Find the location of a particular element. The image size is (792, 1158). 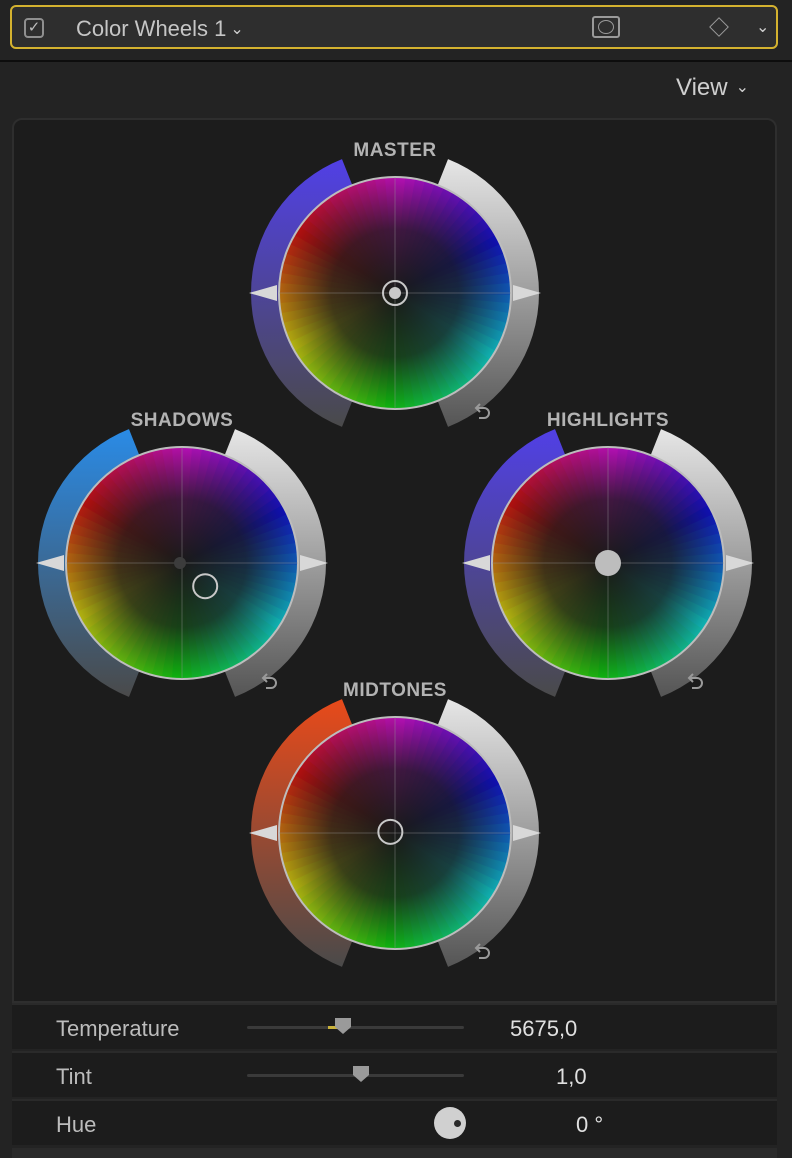

temperature-row: Temperature 5675,0 is located at coordinates (394, 1026).